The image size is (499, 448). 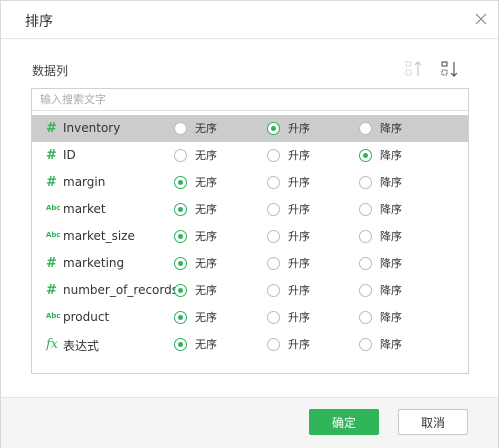 I want to click on cancel-button: 取消, so click(x=433, y=422).